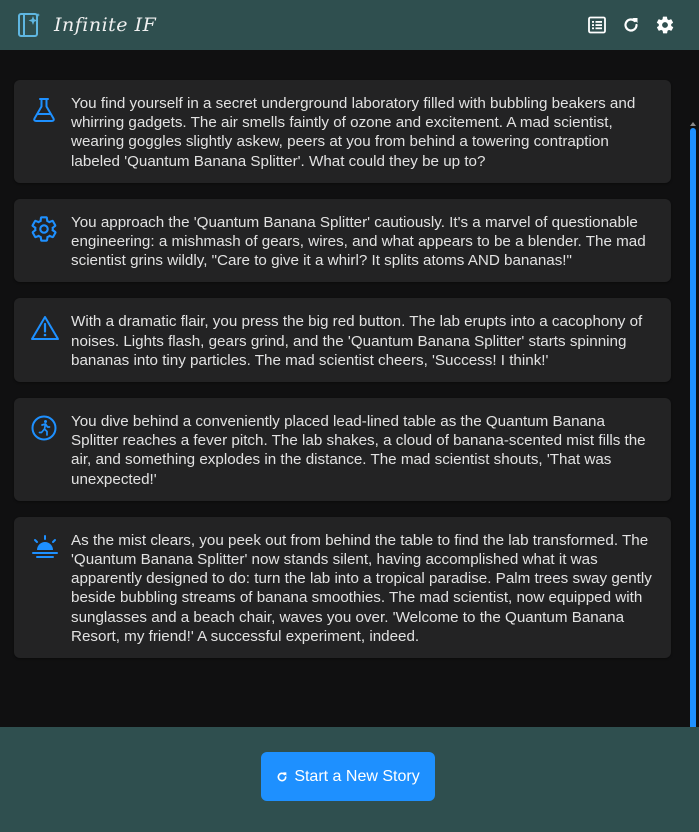 Image resolution: width=699 pixels, height=832 pixels. Describe the element at coordinates (349, 25) in the screenshot. I see `app-header: Infinite IF` at that location.